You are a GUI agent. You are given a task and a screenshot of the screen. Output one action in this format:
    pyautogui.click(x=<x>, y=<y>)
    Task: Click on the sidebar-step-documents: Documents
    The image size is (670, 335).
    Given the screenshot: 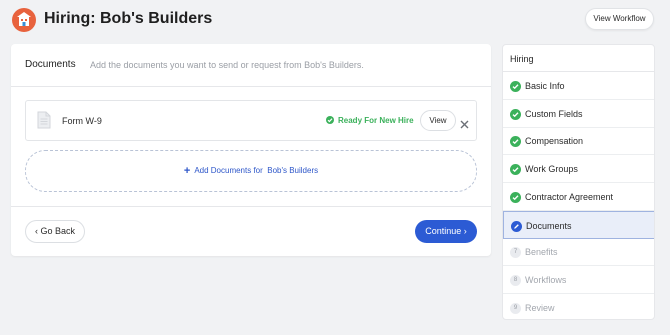 What is the action you would take?
    pyautogui.click(x=578, y=224)
    